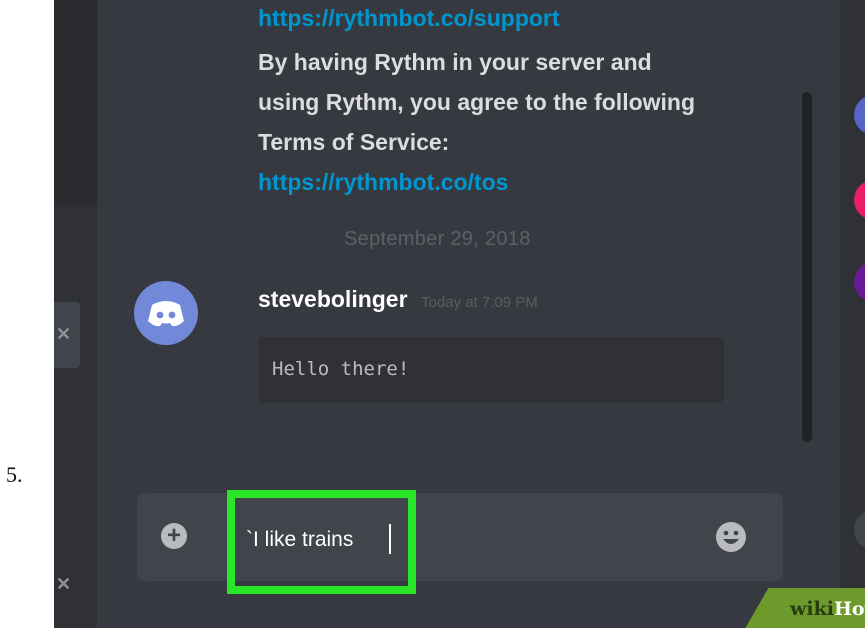 This screenshot has height=628, width=865. What do you see at coordinates (354, 142) in the screenshot?
I see `terms-text-line: Terms of Service:` at bounding box center [354, 142].